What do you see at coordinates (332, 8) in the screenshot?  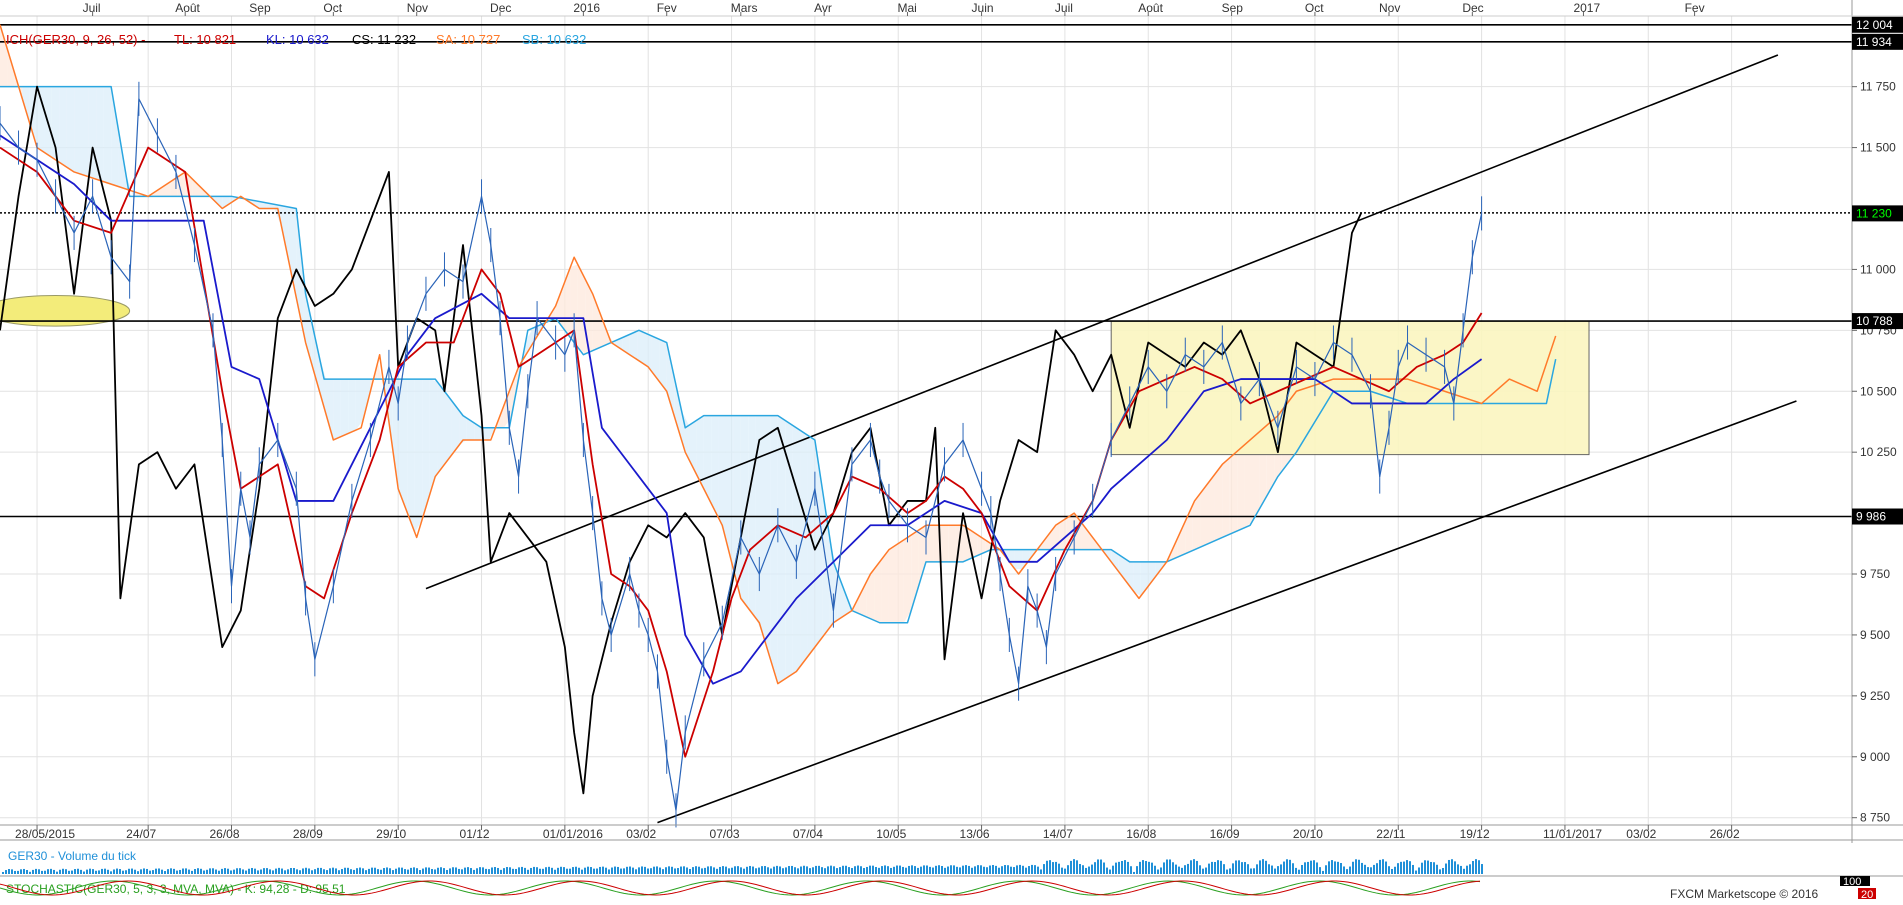 I see `top-axis-label: Oct` at bounding box center [332, 8].